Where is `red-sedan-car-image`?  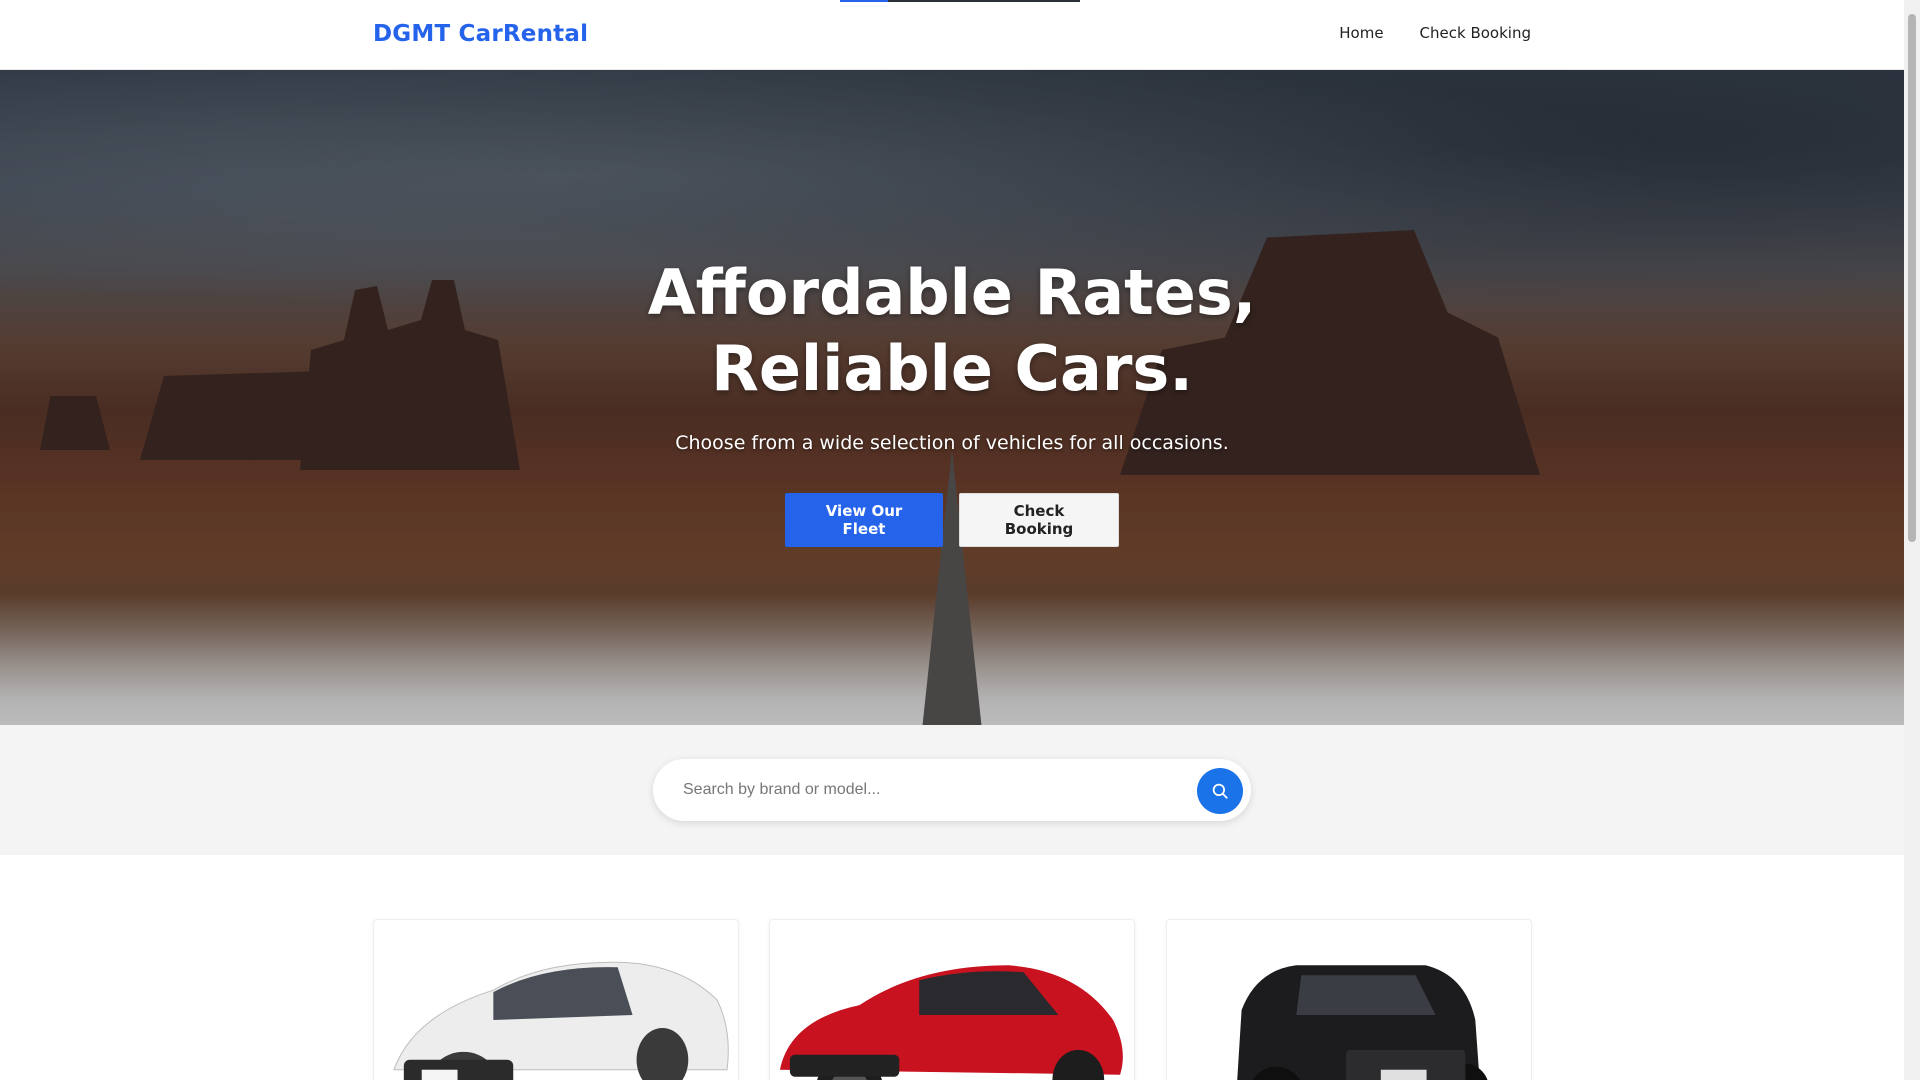
red-sedan-car-image is located at coordinates (951, 1022).